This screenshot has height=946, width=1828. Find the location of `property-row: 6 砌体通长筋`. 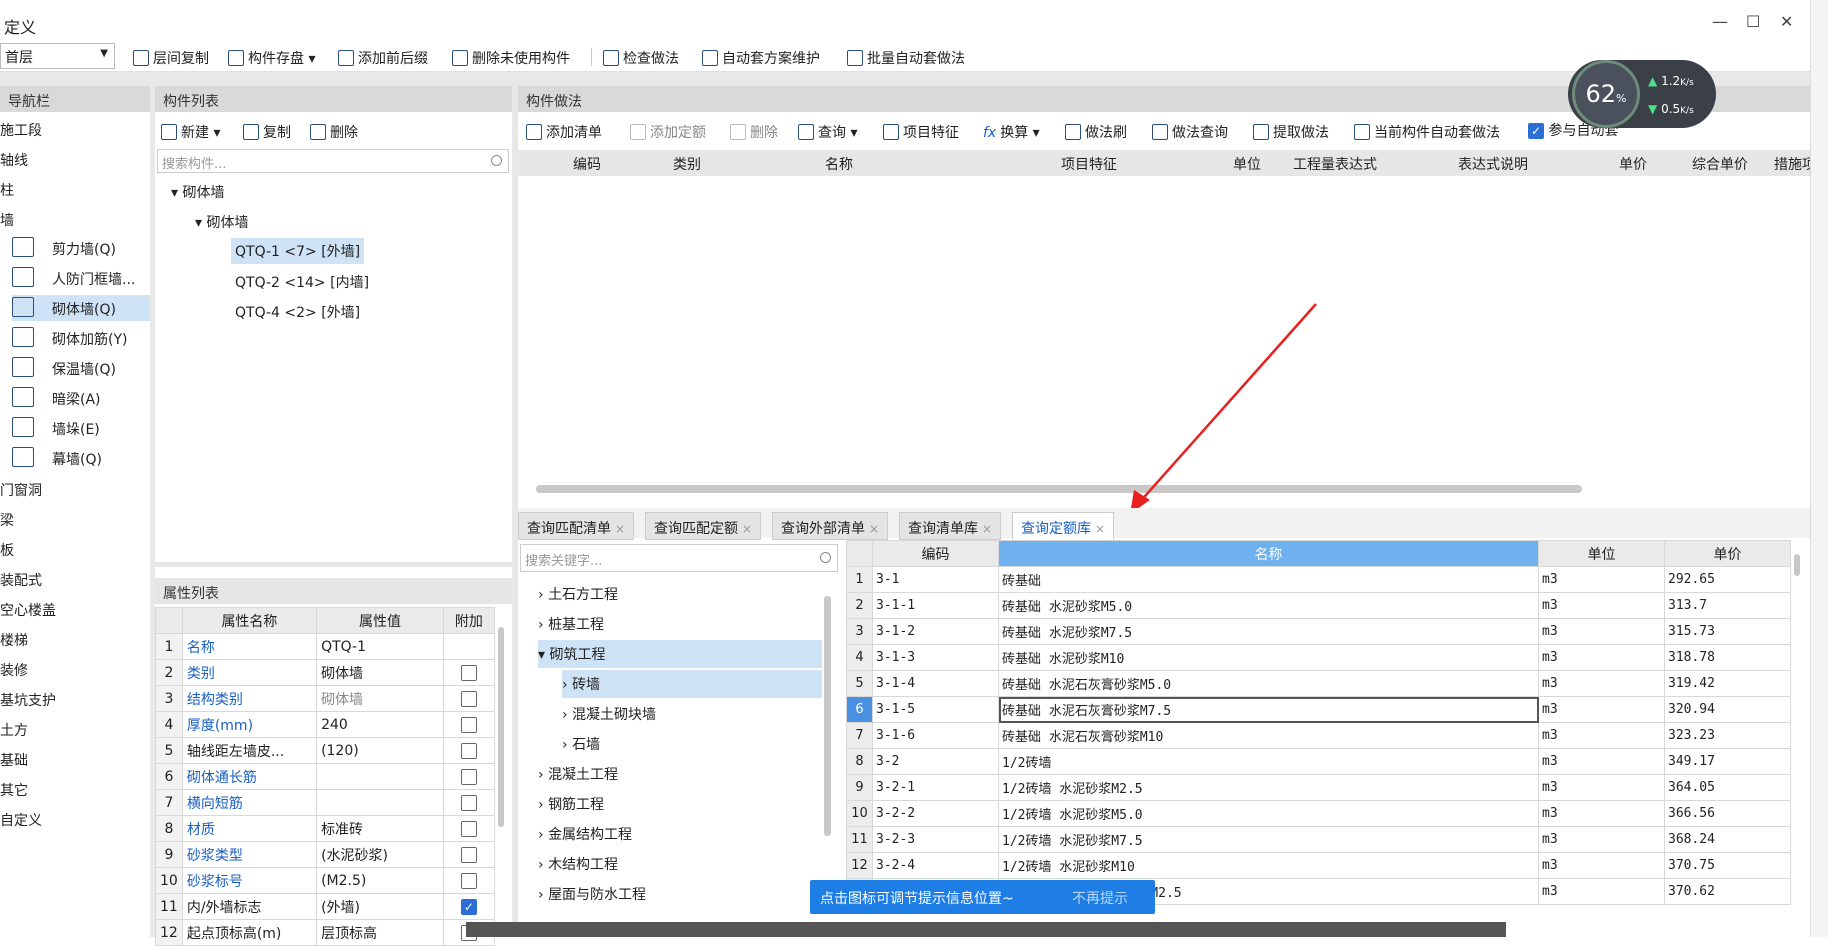

property-row: 6 砌体通长筋 is located at coordinates (325, 776).